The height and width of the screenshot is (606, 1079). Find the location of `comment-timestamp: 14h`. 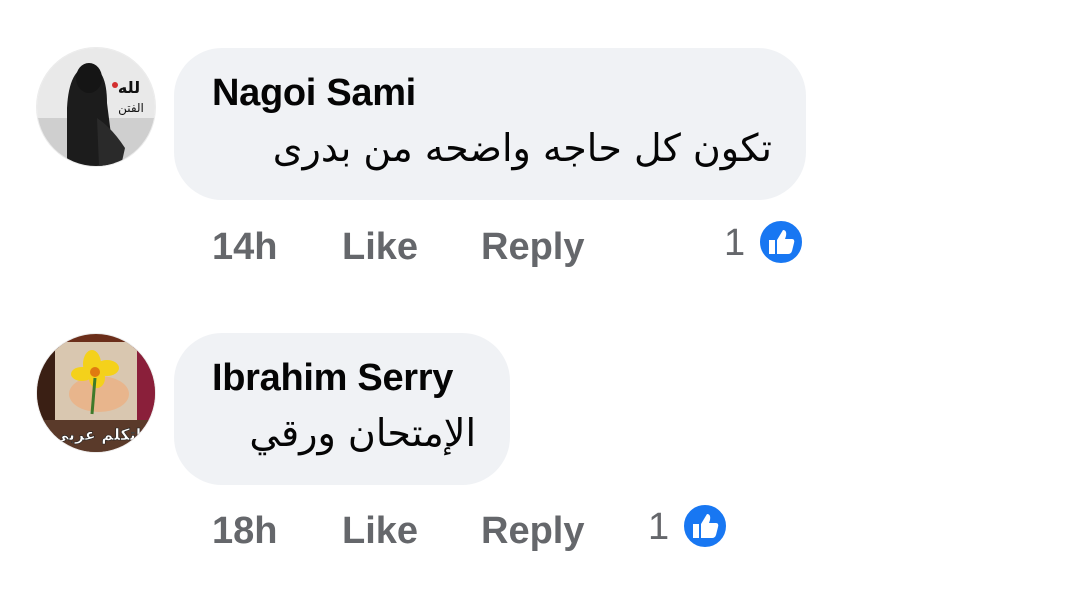

comment-timestamp: 14h is located at coordinates (244, 247).